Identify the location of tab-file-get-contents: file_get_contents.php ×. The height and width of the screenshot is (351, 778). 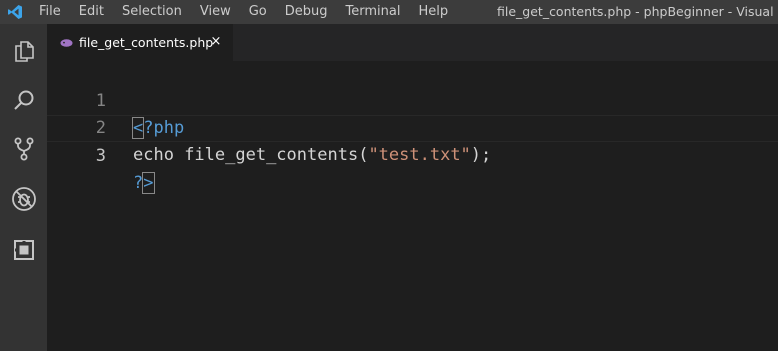
(140, 42).